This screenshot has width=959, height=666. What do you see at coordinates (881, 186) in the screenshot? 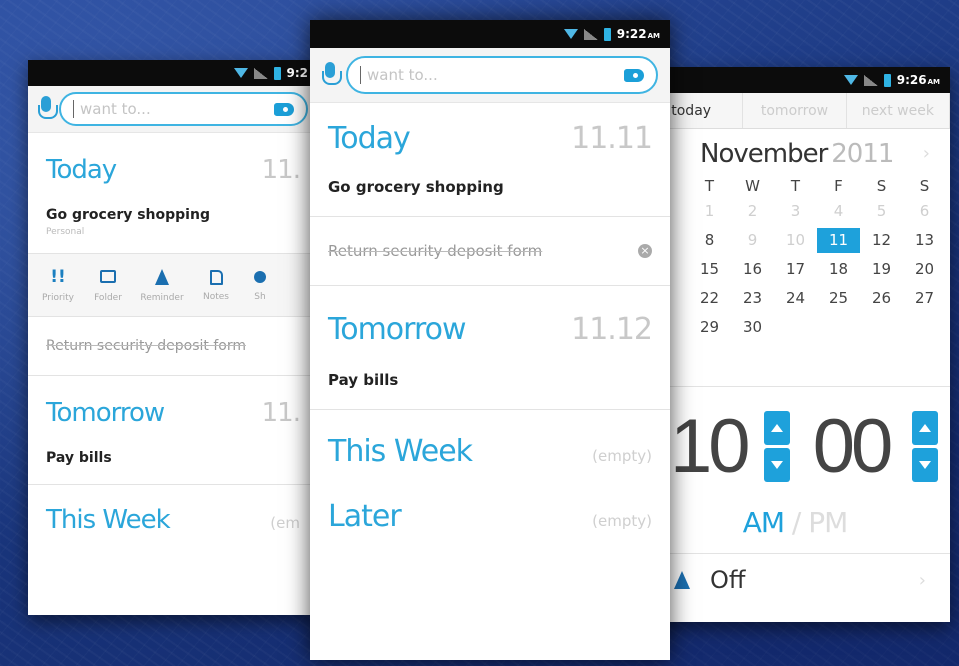
I see `weekday-label: S` at bounding box center [881, 186].